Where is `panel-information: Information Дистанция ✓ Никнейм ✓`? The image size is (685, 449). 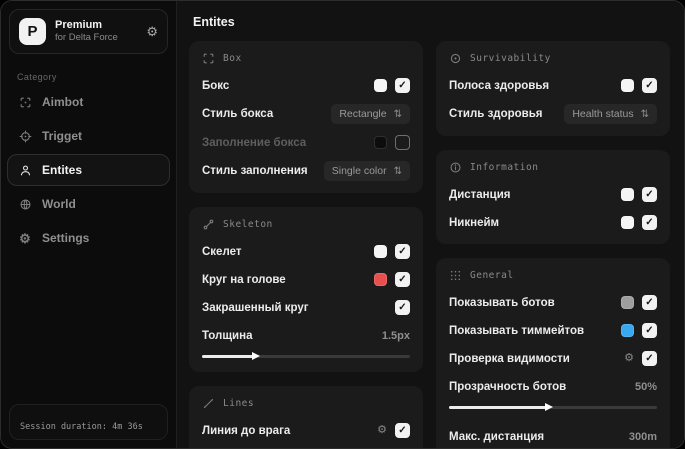
panel-information: Information Дистанция ✓ Никнейм ✓ is located at coordinates (553, 197).